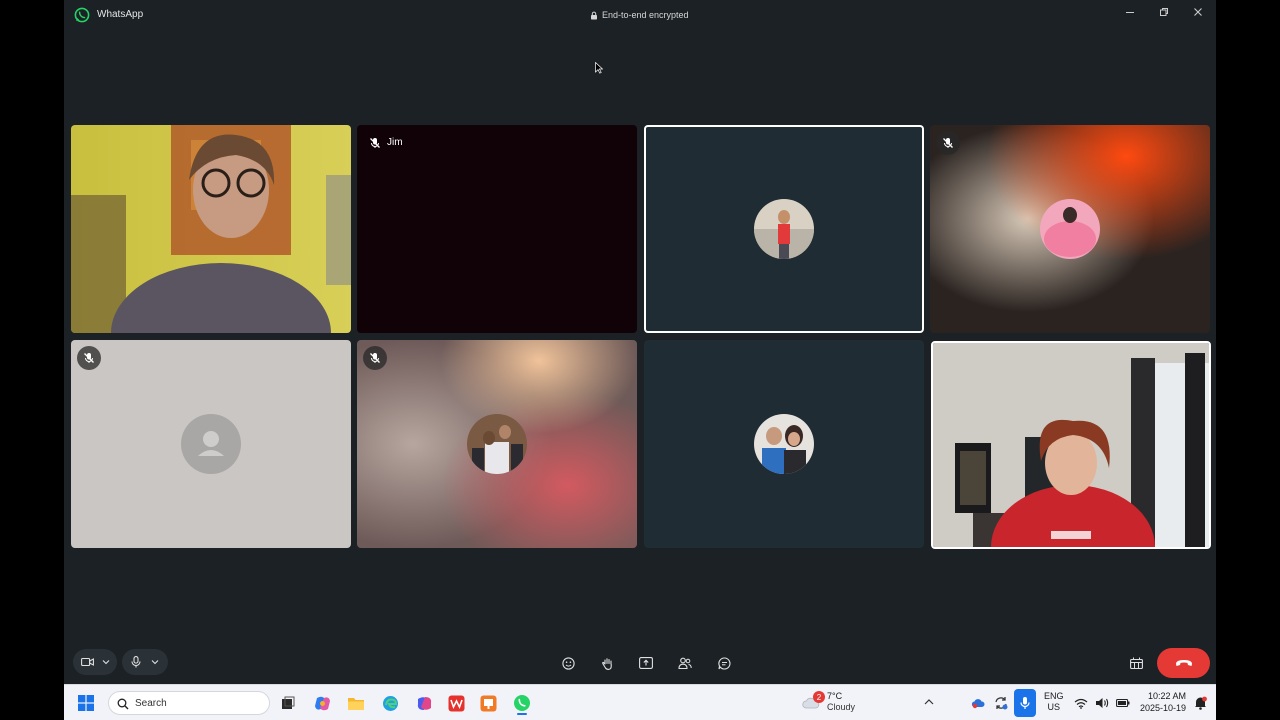 The height and width of the screenshot is (720, 1280). What do you see at coordinates (594, 15) in the screenshot?
I see `lock-icon` at bounding box center [594, 15].